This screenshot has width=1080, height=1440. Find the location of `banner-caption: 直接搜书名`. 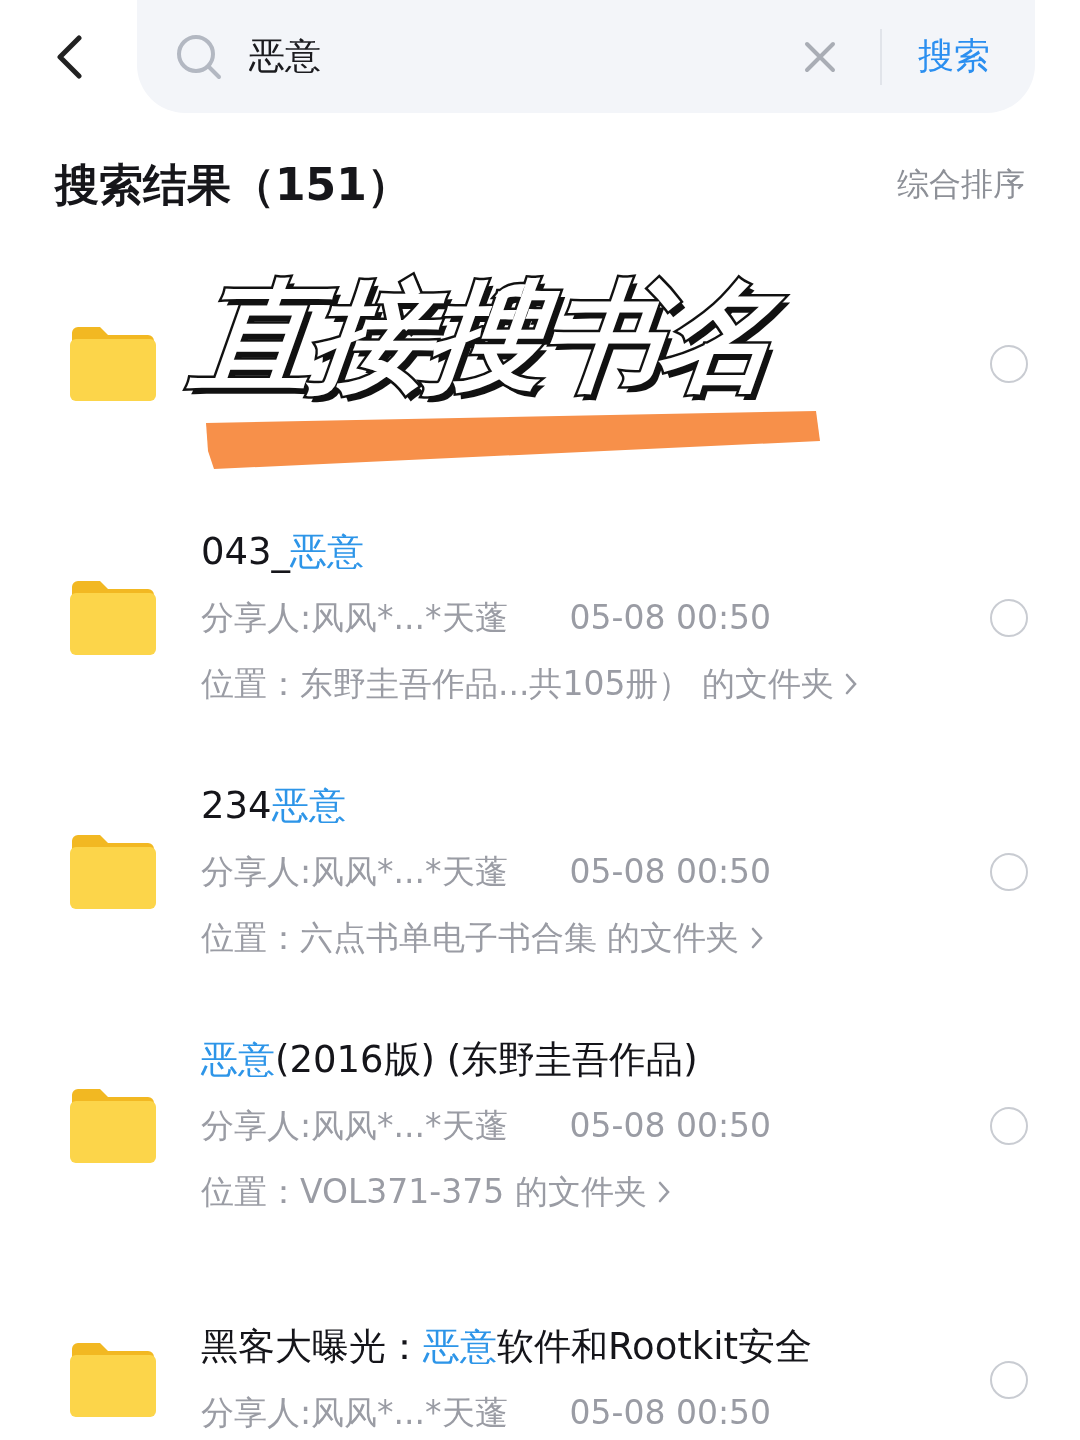

banner-caption: 直接搜书名 is located at coordinates (487, 337).